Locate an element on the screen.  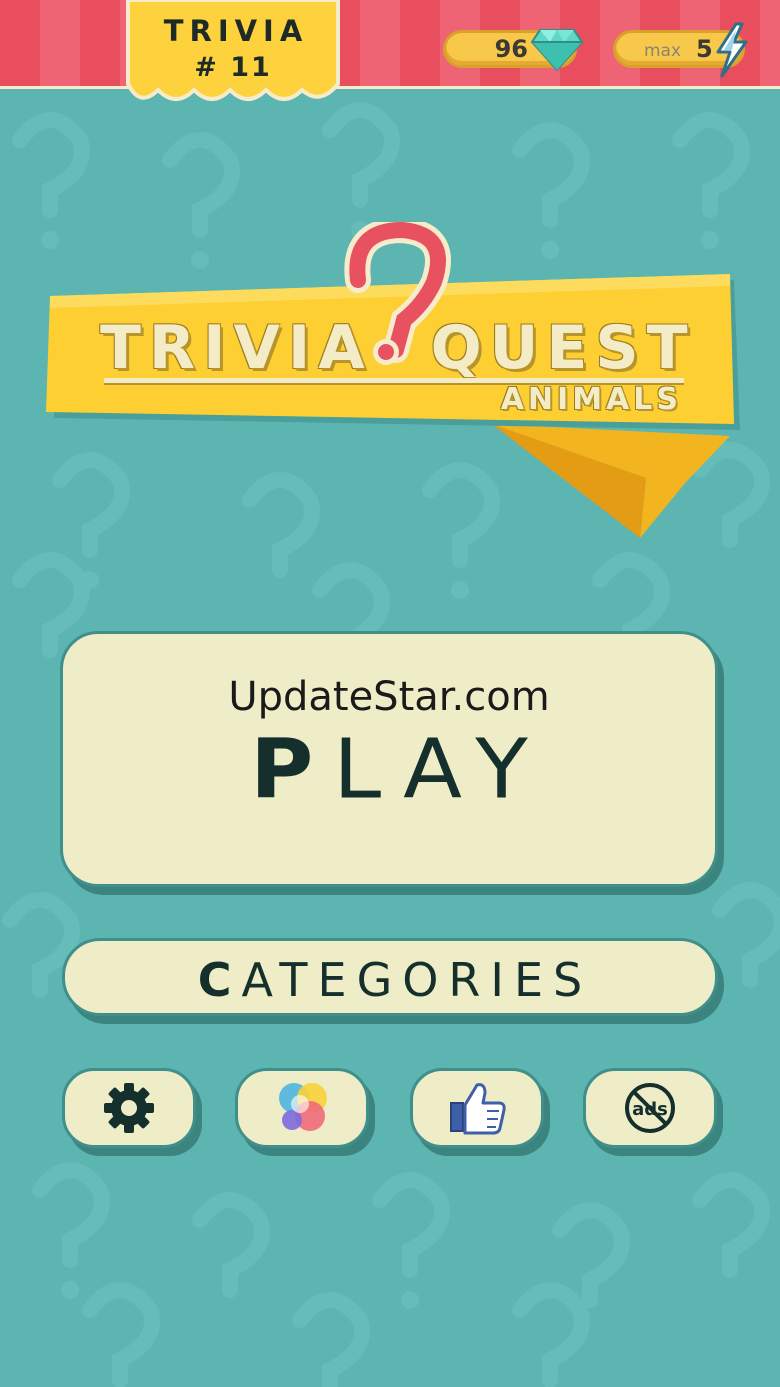
logo-title: Trivia Quest is located at coordinates (398, 348).